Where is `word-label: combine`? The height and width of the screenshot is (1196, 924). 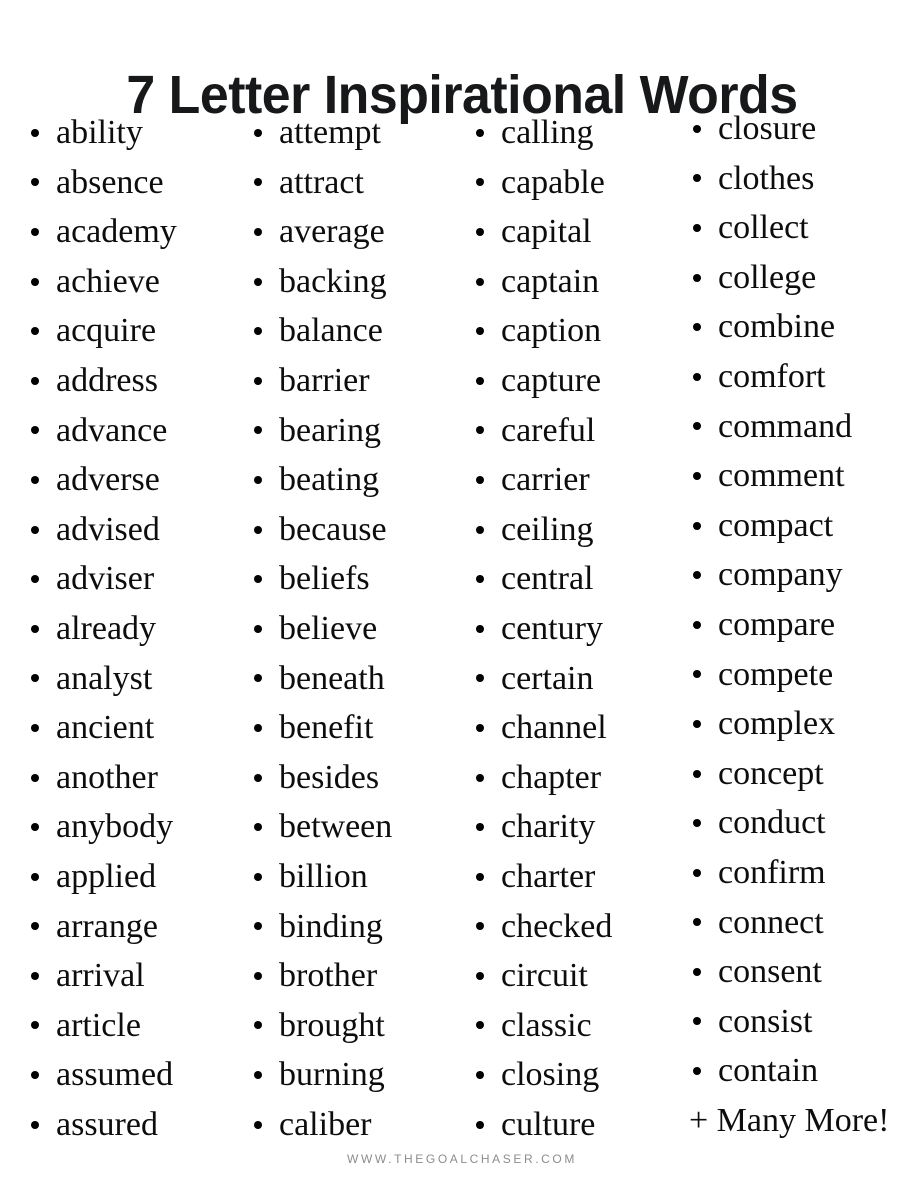
word-label: combine is located at coordinates (777, 327).